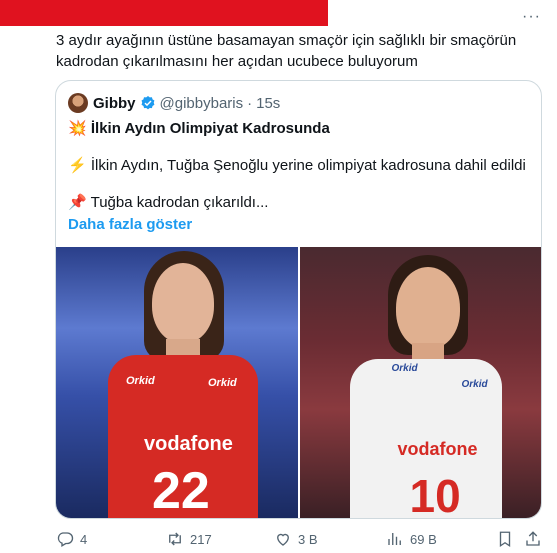  Describe the element at coordinates (65, 539) in the screenshot. I see `reply-icon` at that location.